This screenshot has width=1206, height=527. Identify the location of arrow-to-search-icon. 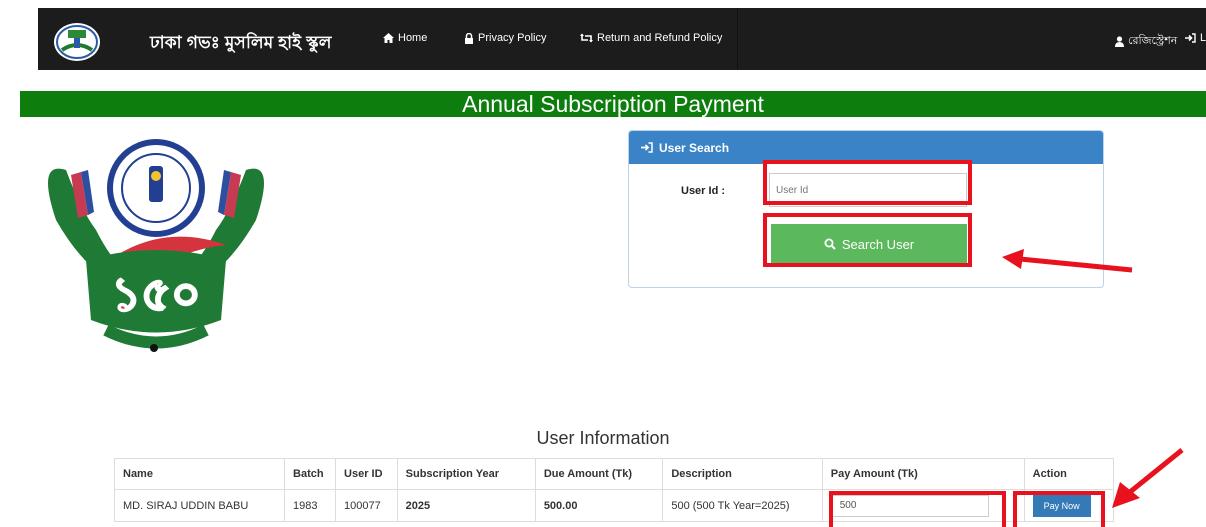
(1067, 261).